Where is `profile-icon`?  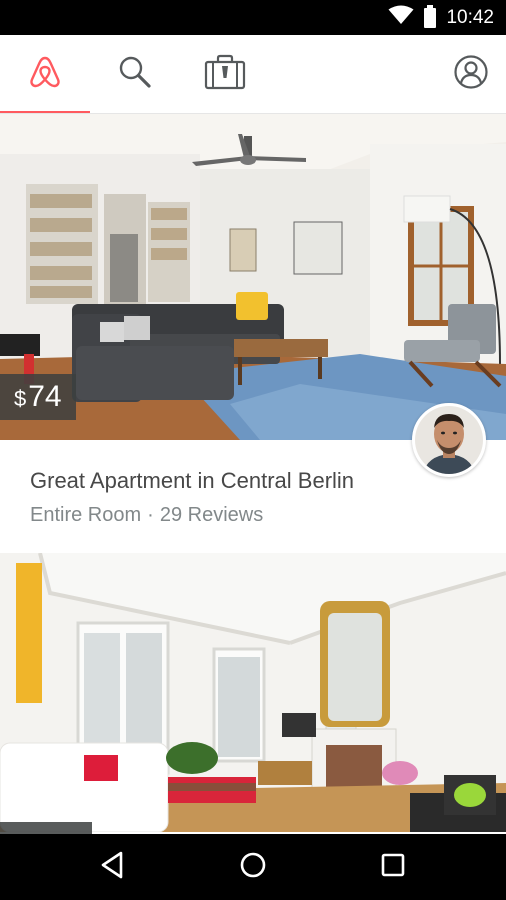 profile-icon is located at coordinates (471, 74).